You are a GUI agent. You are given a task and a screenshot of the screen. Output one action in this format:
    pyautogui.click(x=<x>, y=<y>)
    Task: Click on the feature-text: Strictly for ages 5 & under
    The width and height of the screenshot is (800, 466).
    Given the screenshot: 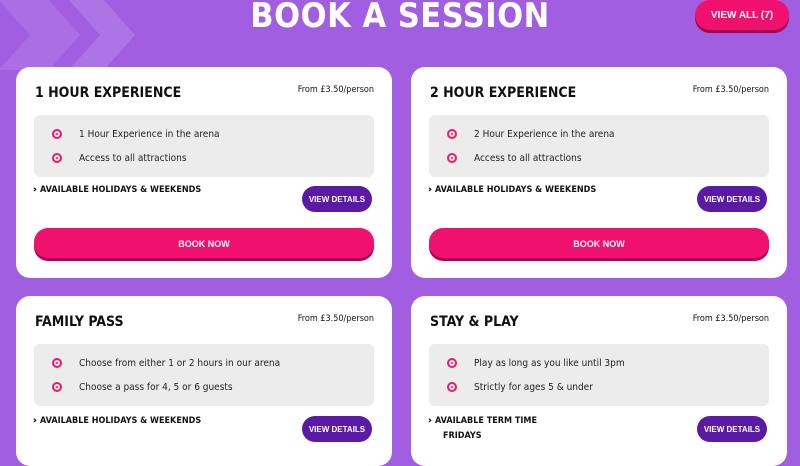 What is the action you would take?
    pyautogui.click(x=533, y=387)
    